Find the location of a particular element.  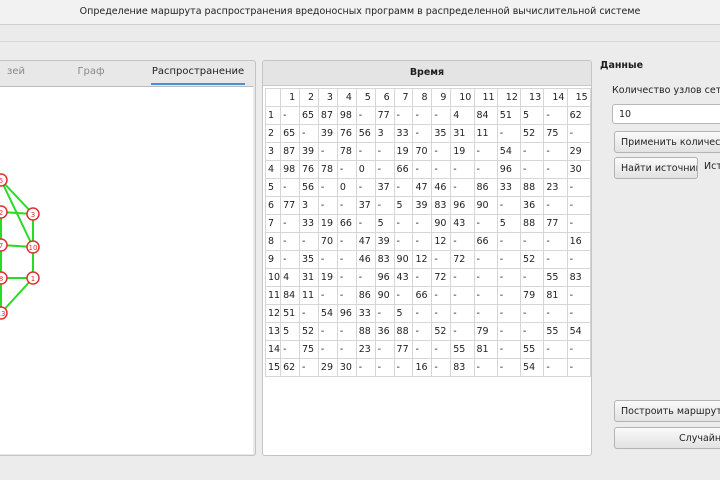

table-cell: 19 is located at coordinates (327, 223).